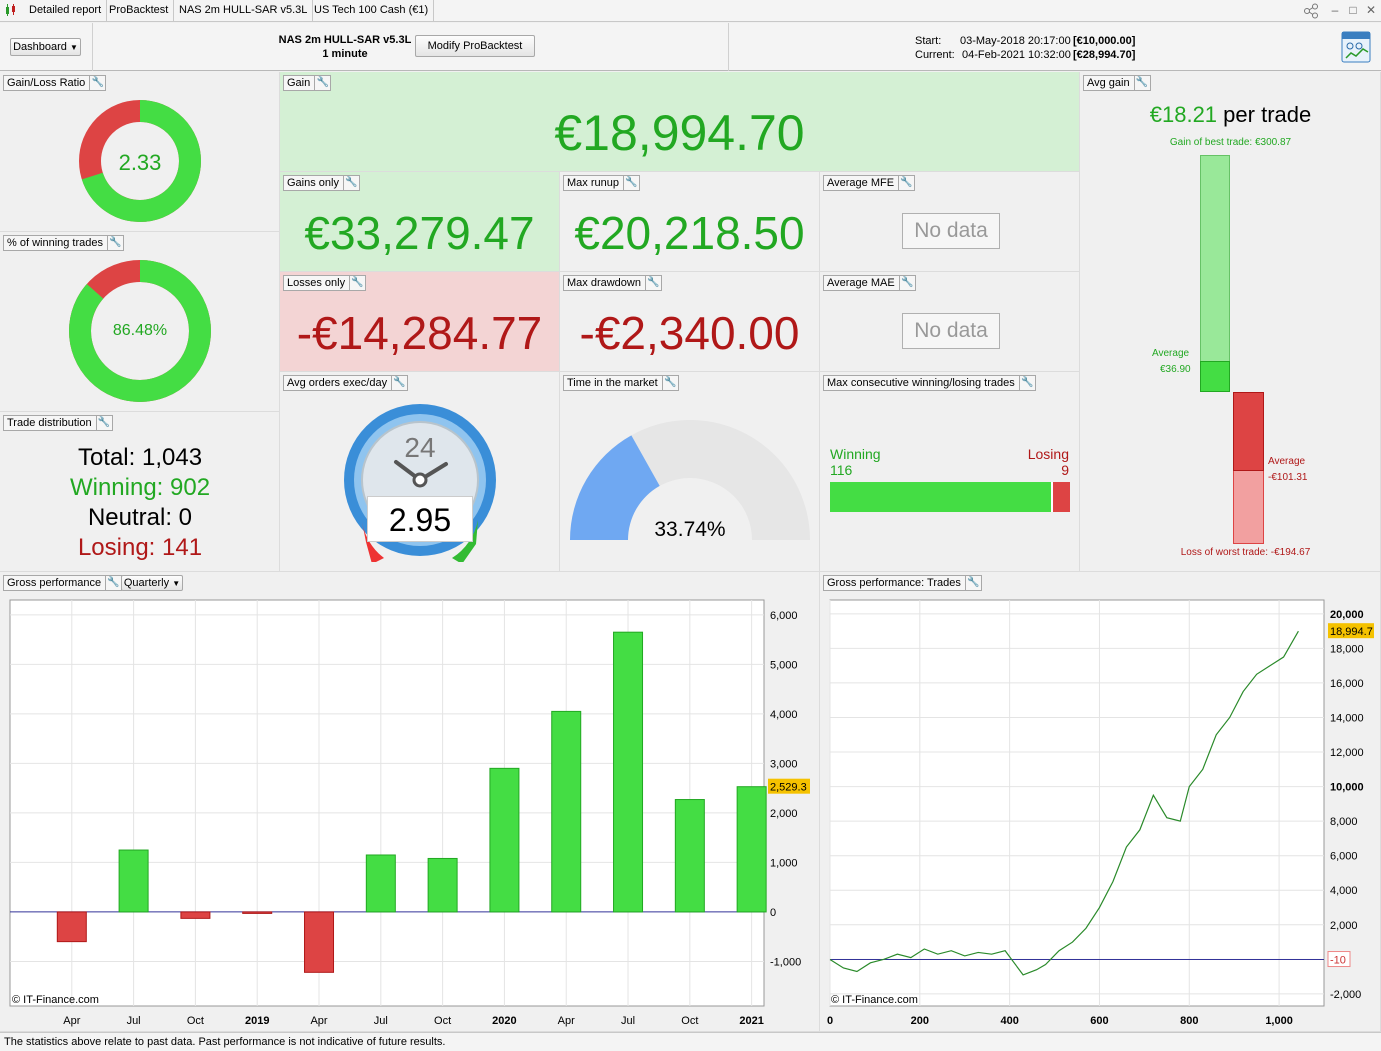 The image size is (1381, 1051). Describe the element at coordinates (1009, 1021) in the screenshot. I see `x-tick-label: 400` at that location.